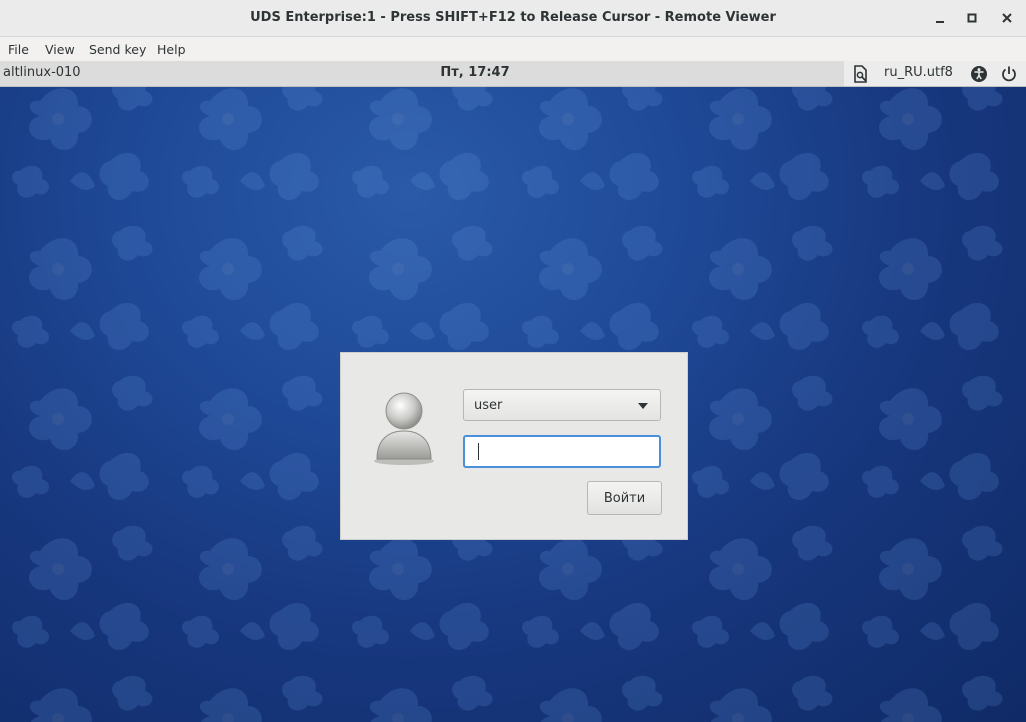  I want to click on maximize-icon, so click(972, 18).